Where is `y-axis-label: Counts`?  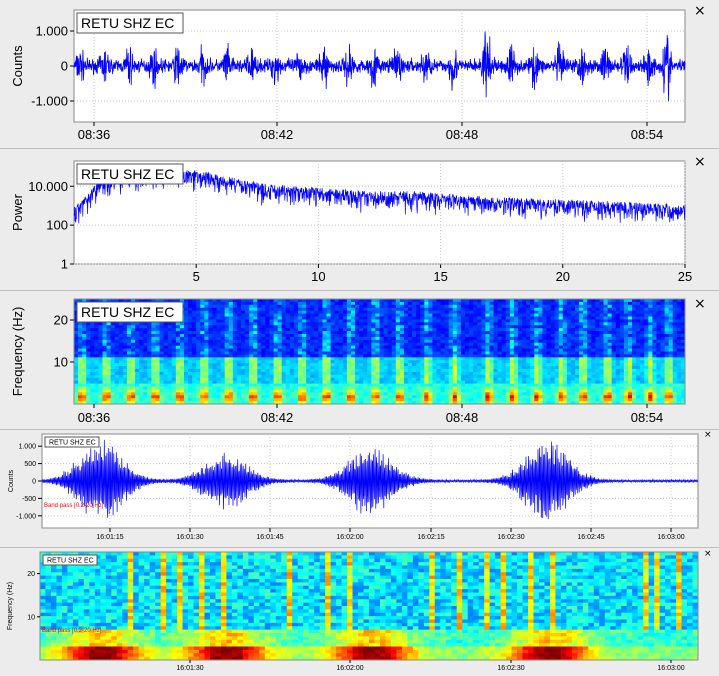
y-axis-label: Counts is located at coordinates (17, 66).